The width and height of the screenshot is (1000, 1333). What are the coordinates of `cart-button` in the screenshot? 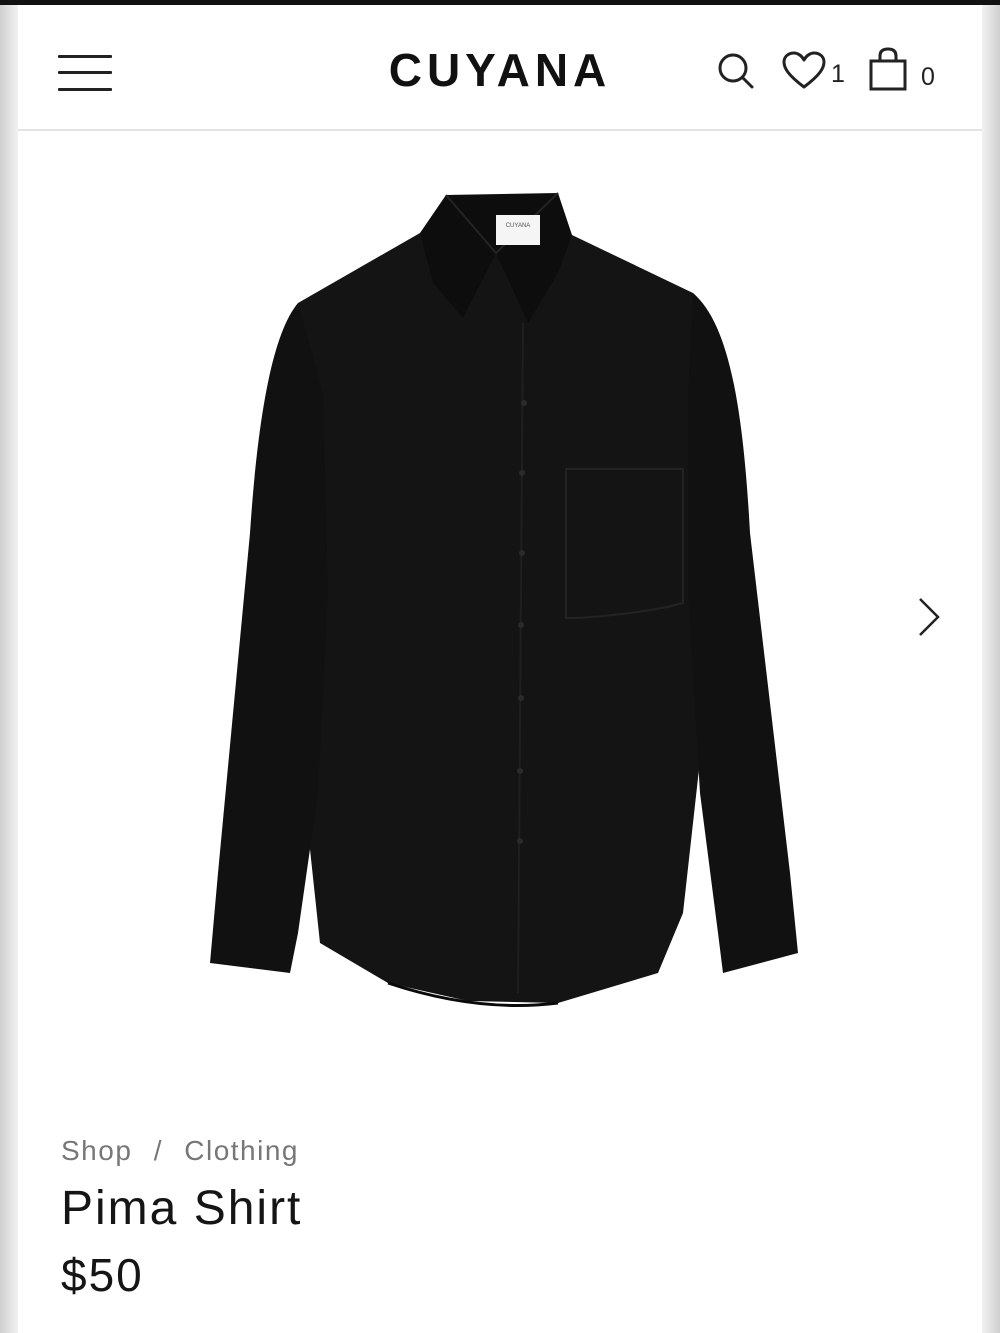 It's located at (888, 71).